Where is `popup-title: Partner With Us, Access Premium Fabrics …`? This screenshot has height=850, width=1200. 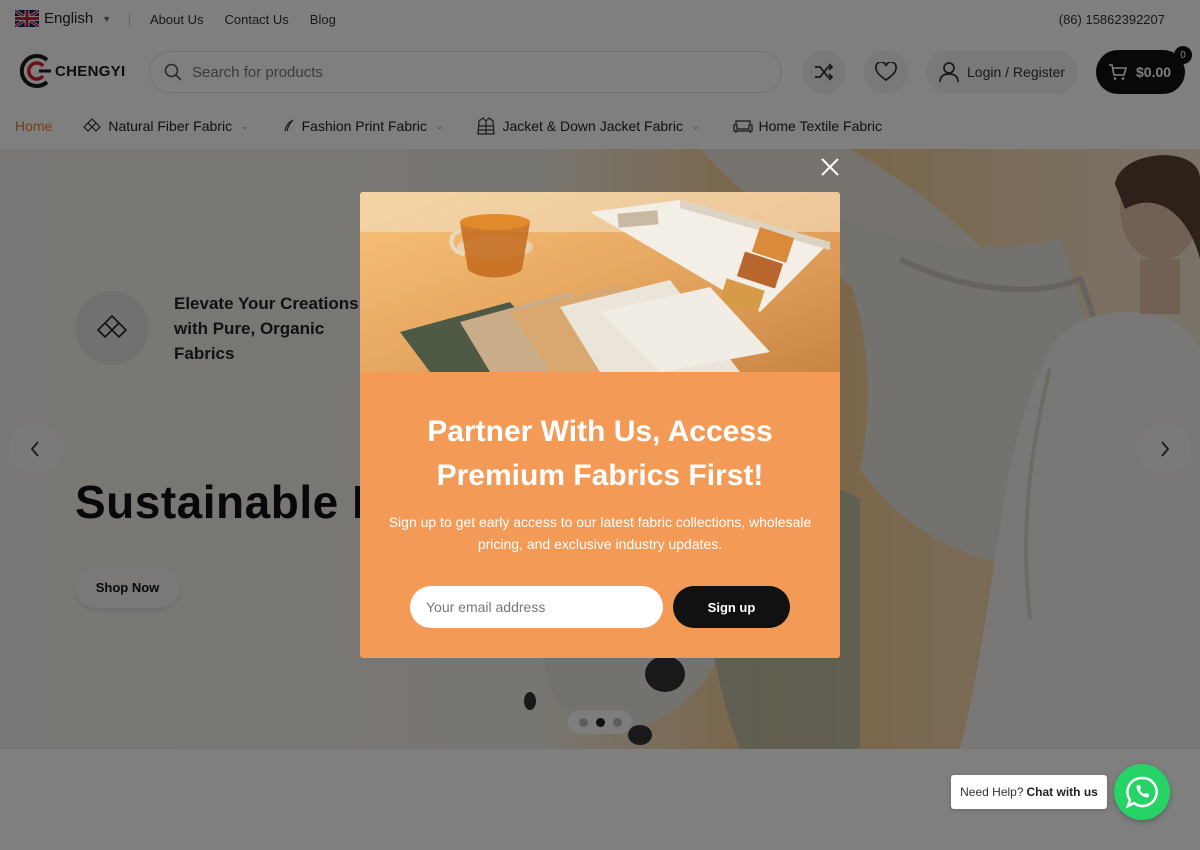 popup-title: Partner With Us, Access Premium Fabrics … is located at coordinates (600, 453).